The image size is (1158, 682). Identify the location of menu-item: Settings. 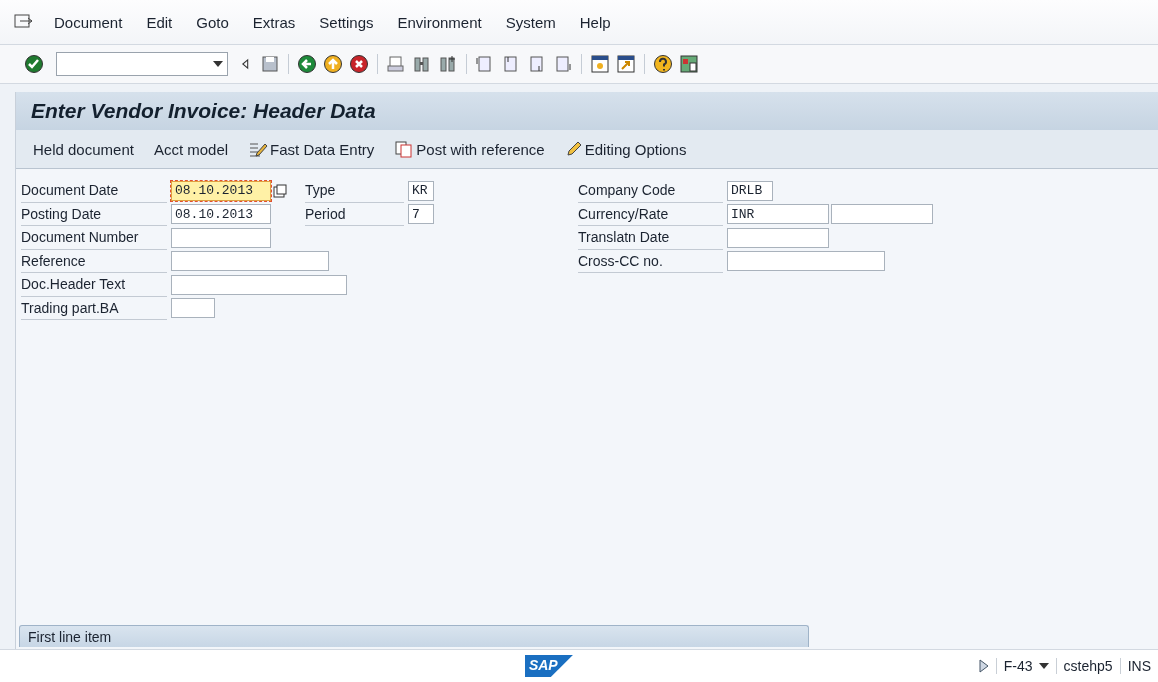
(346, 22).